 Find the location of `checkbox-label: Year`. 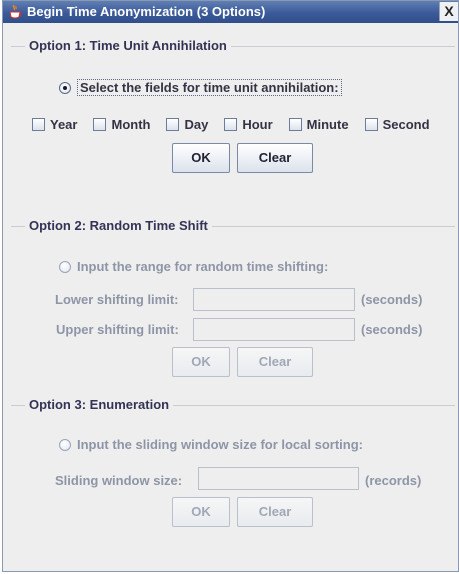

checkbox-label: Year is located at coordinates (64, 124).